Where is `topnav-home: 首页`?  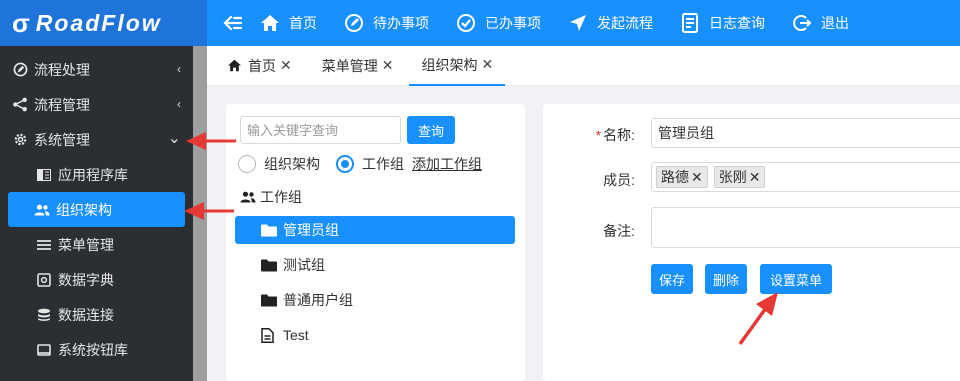
topnav-home: 首页 is located at coordinates (288, 23).